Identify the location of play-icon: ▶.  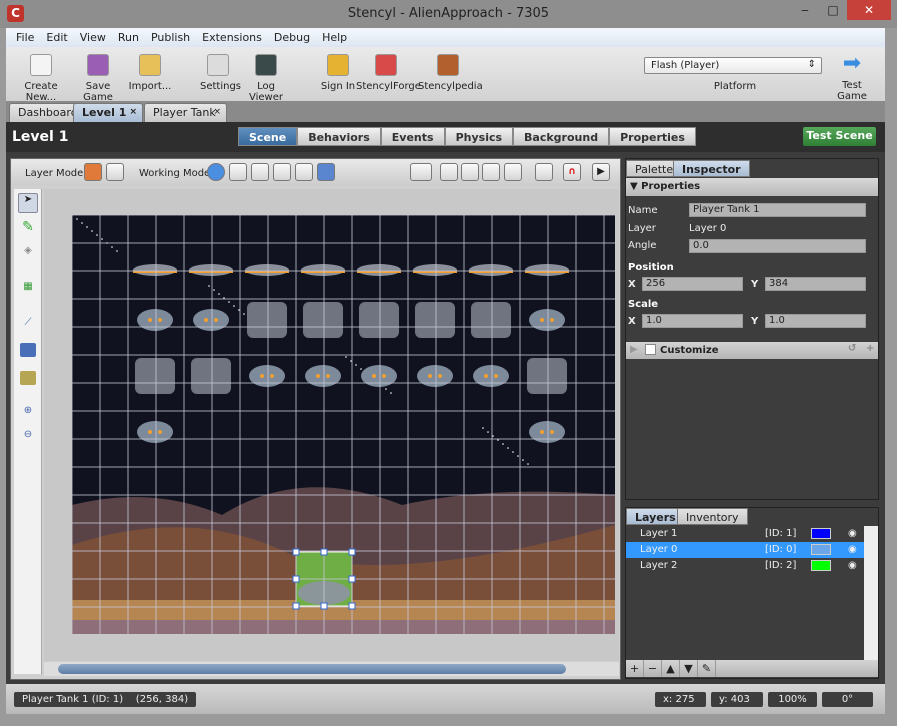
(601, 172).